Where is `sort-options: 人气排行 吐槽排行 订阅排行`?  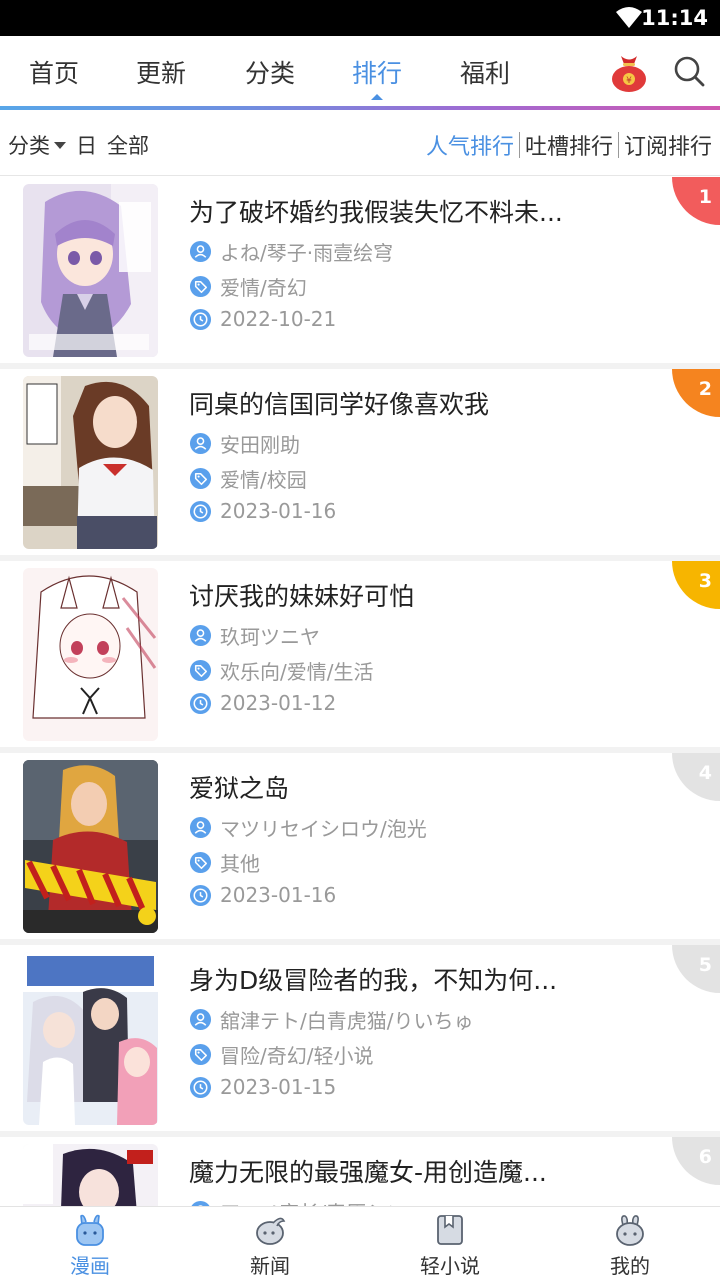 sort-options: 人气排行 吐槽排行 订阅排行 is located at coordinates (569, 145).